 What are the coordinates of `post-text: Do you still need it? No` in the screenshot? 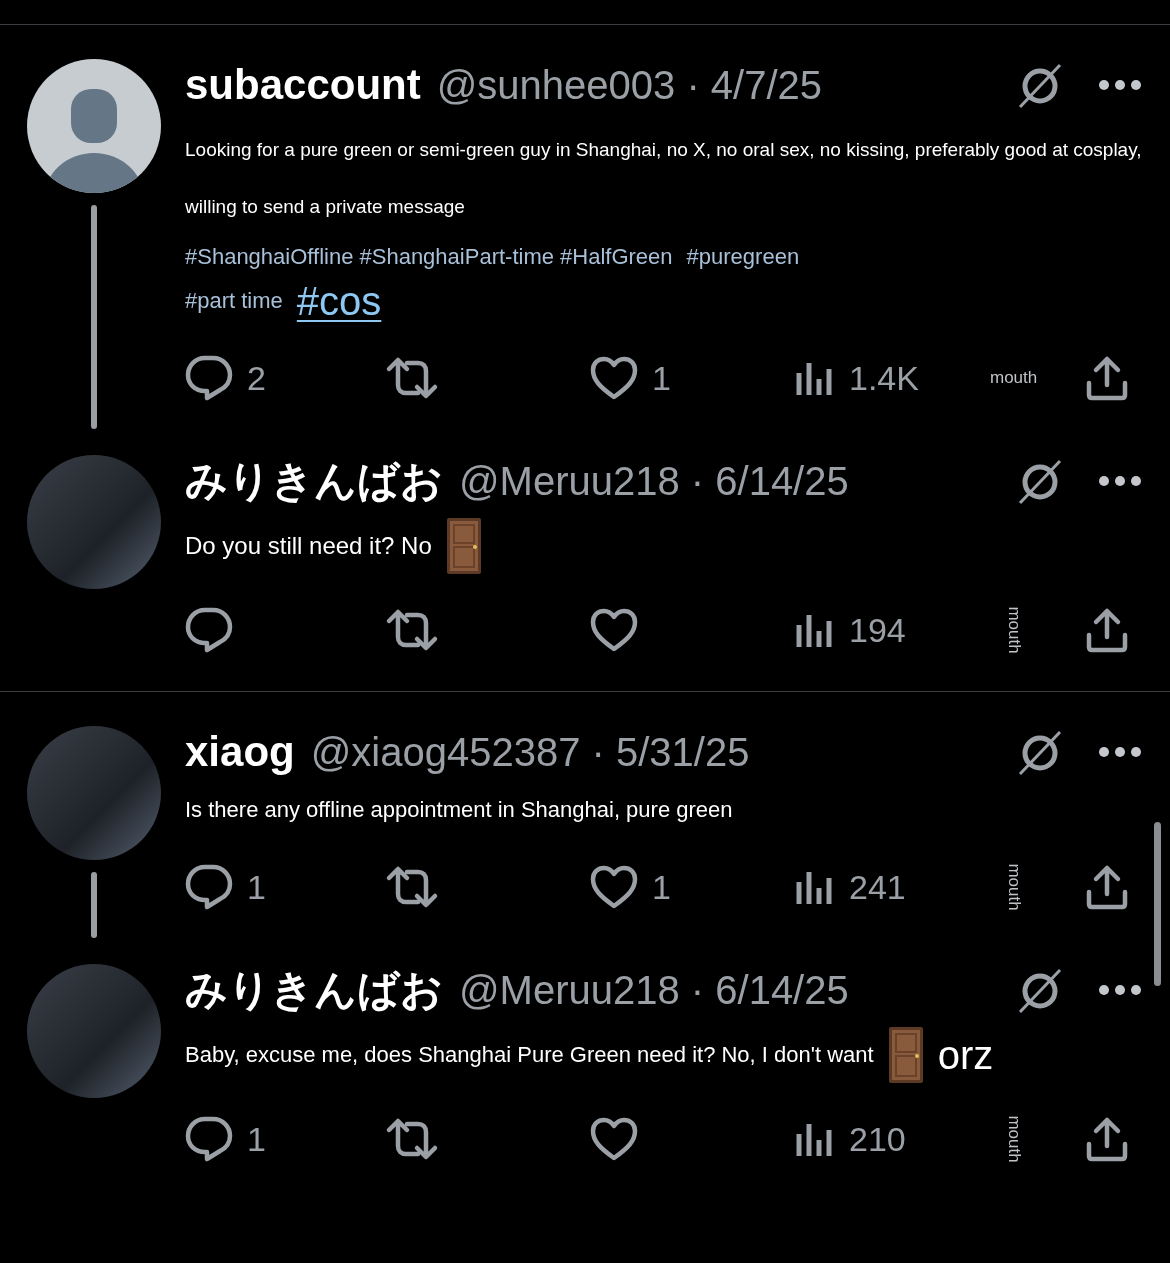 It's located at (308, 546).